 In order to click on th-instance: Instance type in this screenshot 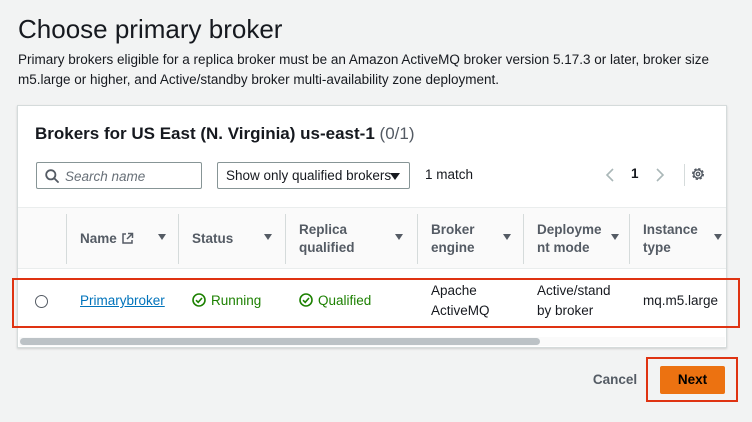, I will do `click(677, 239)`.